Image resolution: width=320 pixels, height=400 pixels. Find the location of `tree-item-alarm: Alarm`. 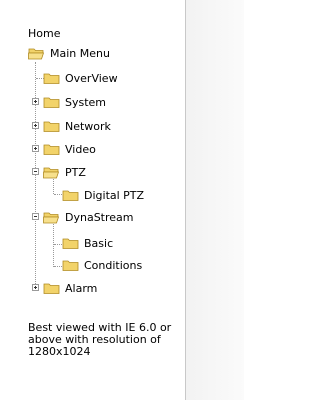

tree-item-alarm: Alarm is located at coordinates (70, 288).